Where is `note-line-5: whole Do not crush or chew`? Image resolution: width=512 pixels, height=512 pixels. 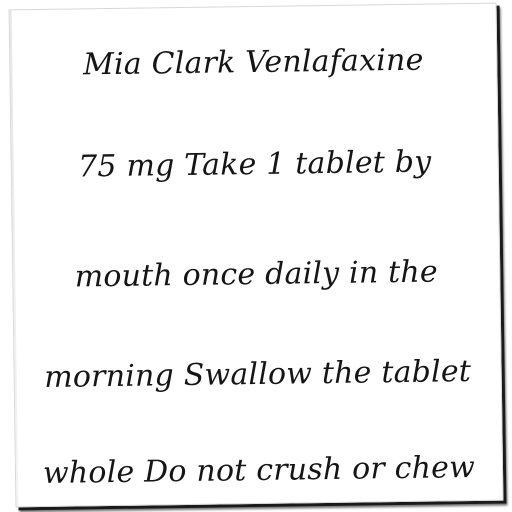
note-line-5: whole Do not crush or chew is located at coordinates (259, 470).